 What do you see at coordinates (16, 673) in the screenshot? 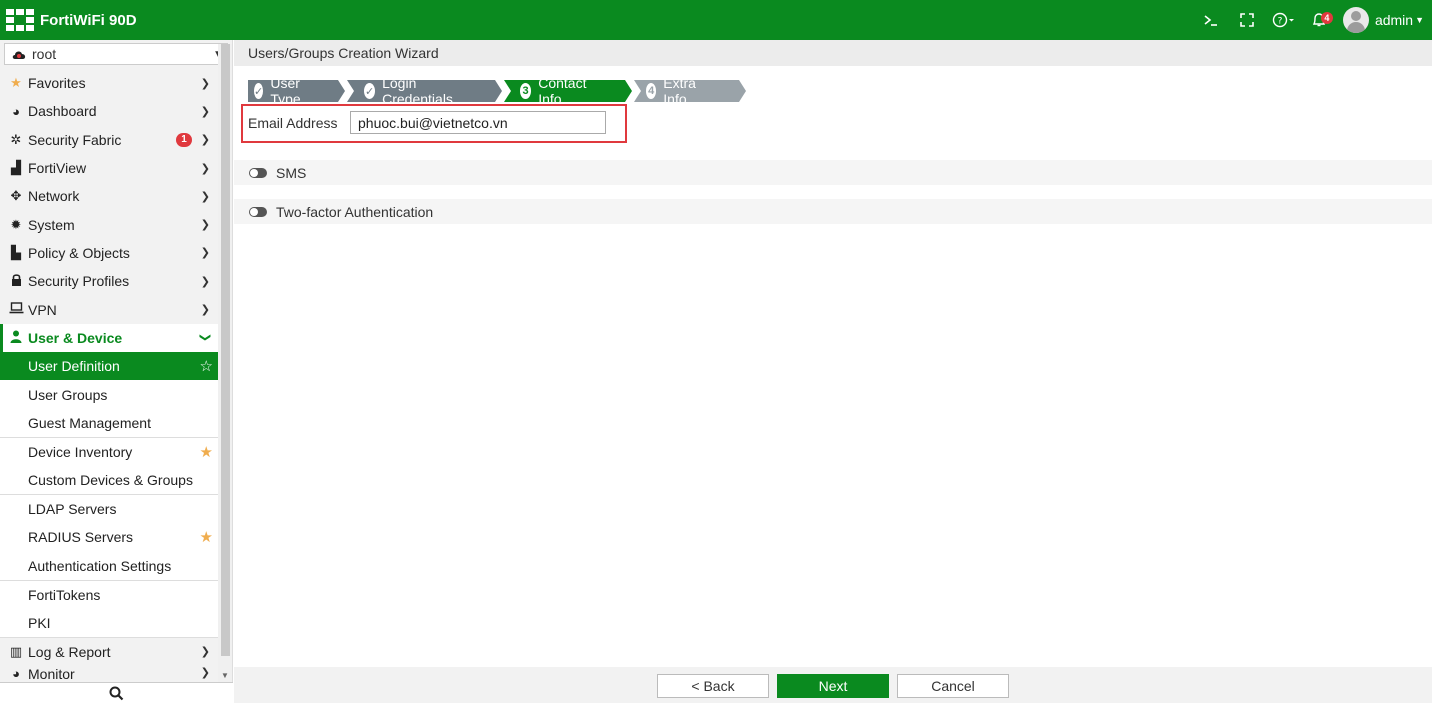
I see `monitor-icon: ◕` at bounding box center [16, 673].